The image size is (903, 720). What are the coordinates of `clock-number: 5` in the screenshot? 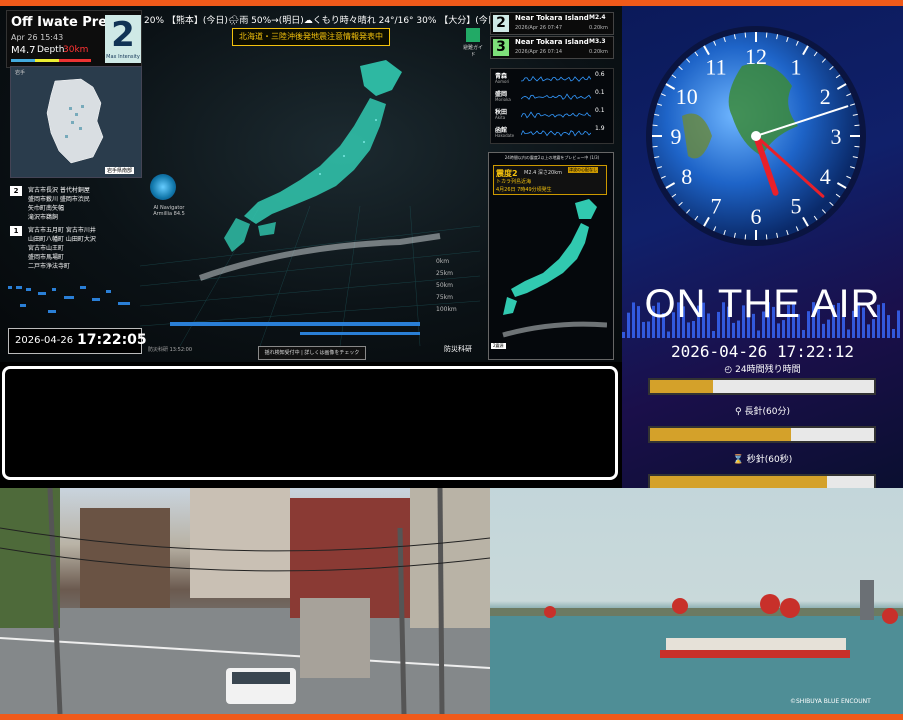 It's located at (796, 205).